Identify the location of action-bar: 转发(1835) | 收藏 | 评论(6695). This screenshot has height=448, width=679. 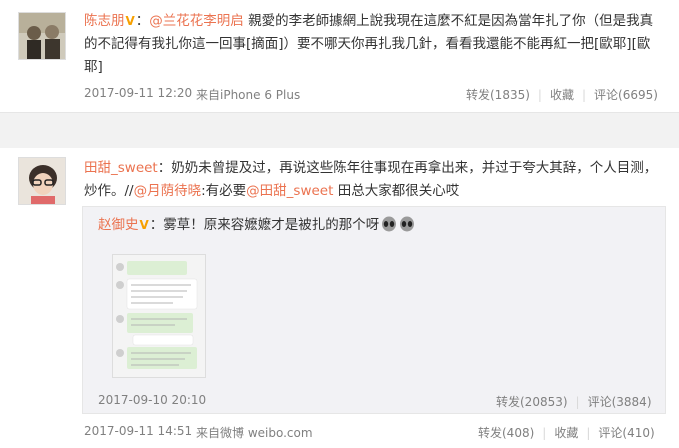
(562, 94).